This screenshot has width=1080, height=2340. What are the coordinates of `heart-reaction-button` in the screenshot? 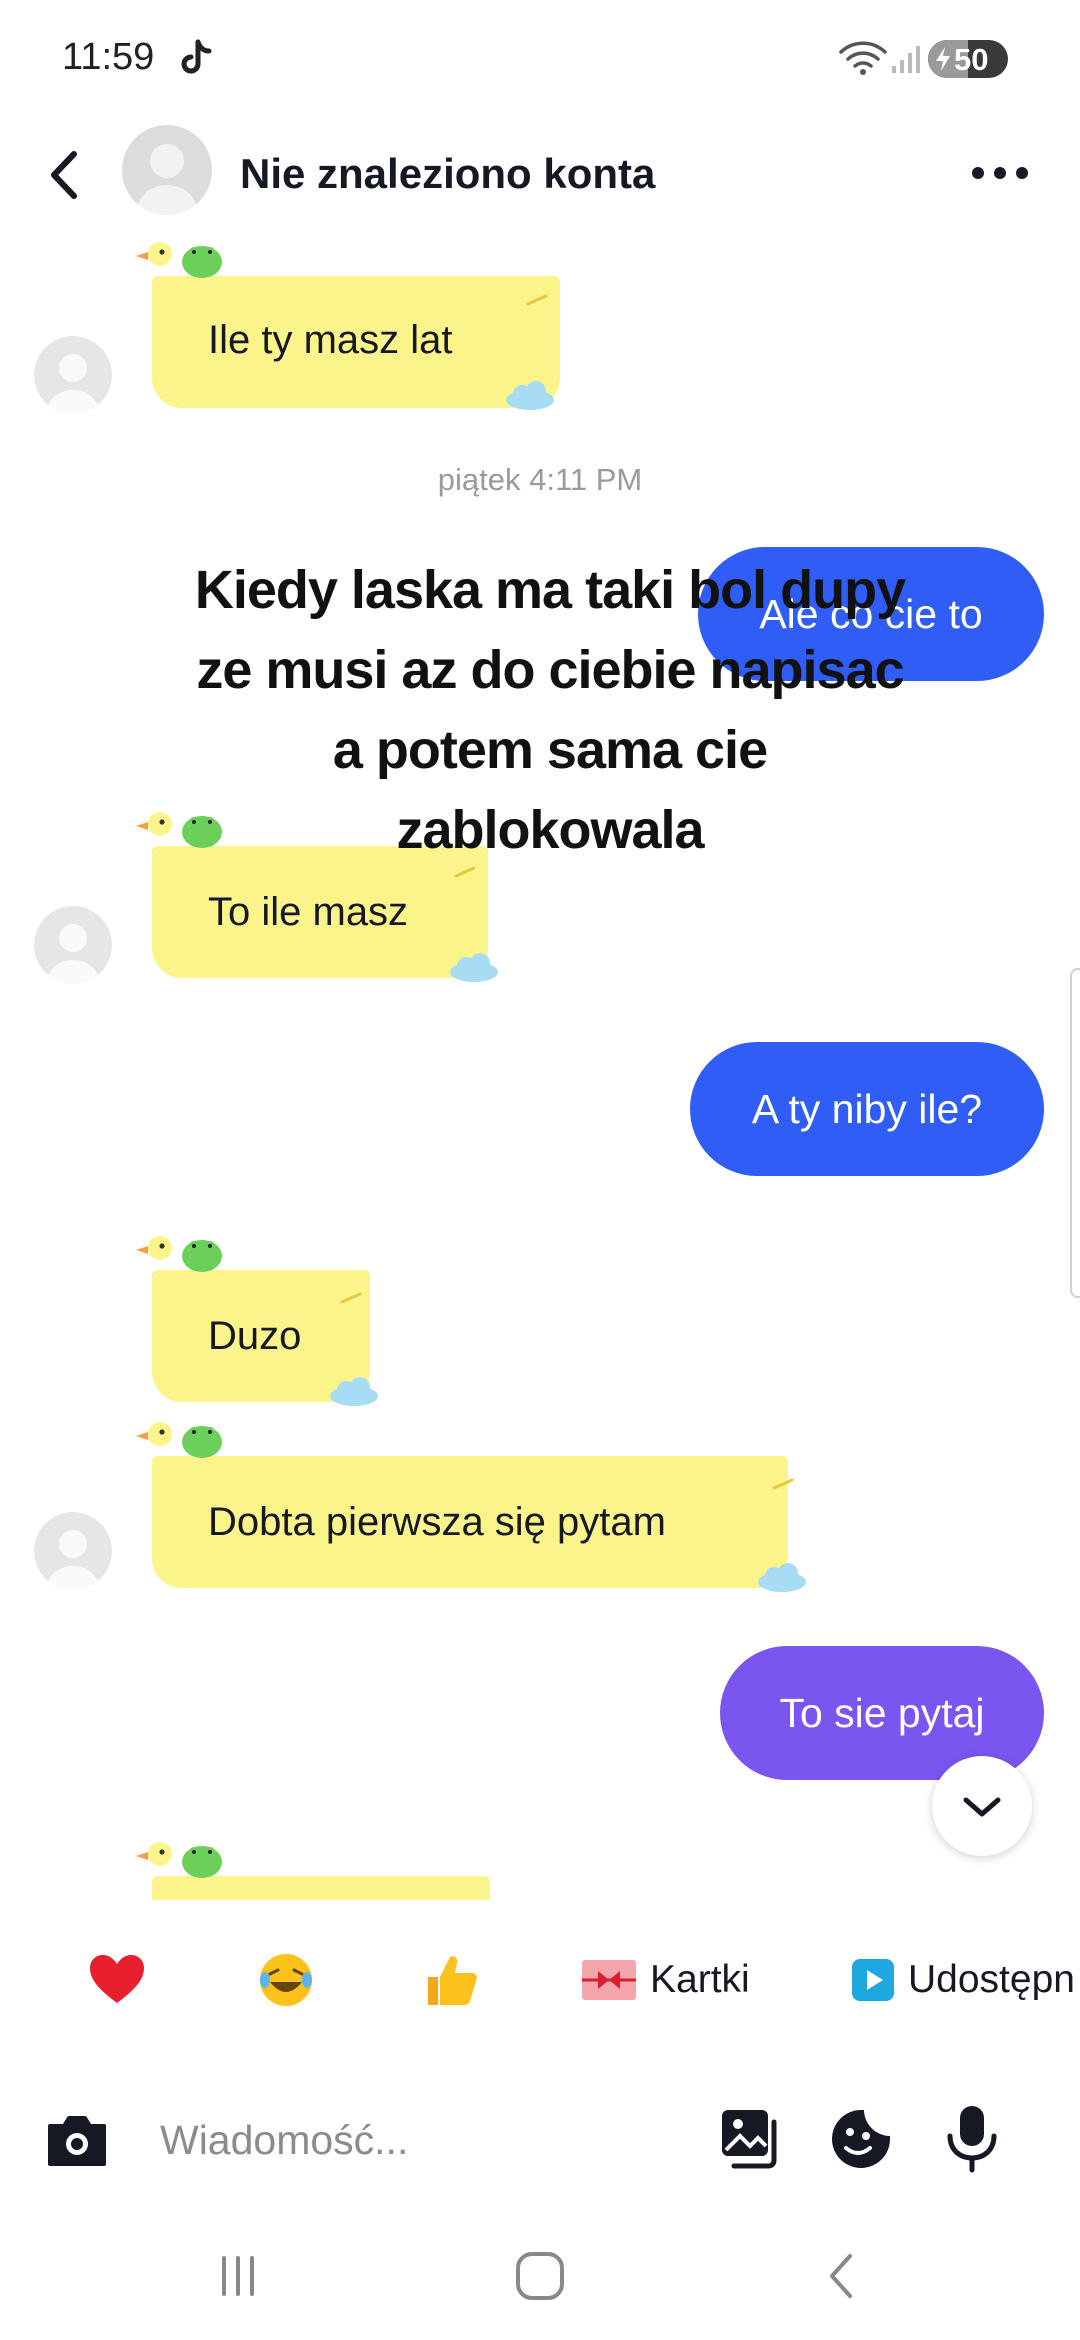 It's located at (117, 1980).